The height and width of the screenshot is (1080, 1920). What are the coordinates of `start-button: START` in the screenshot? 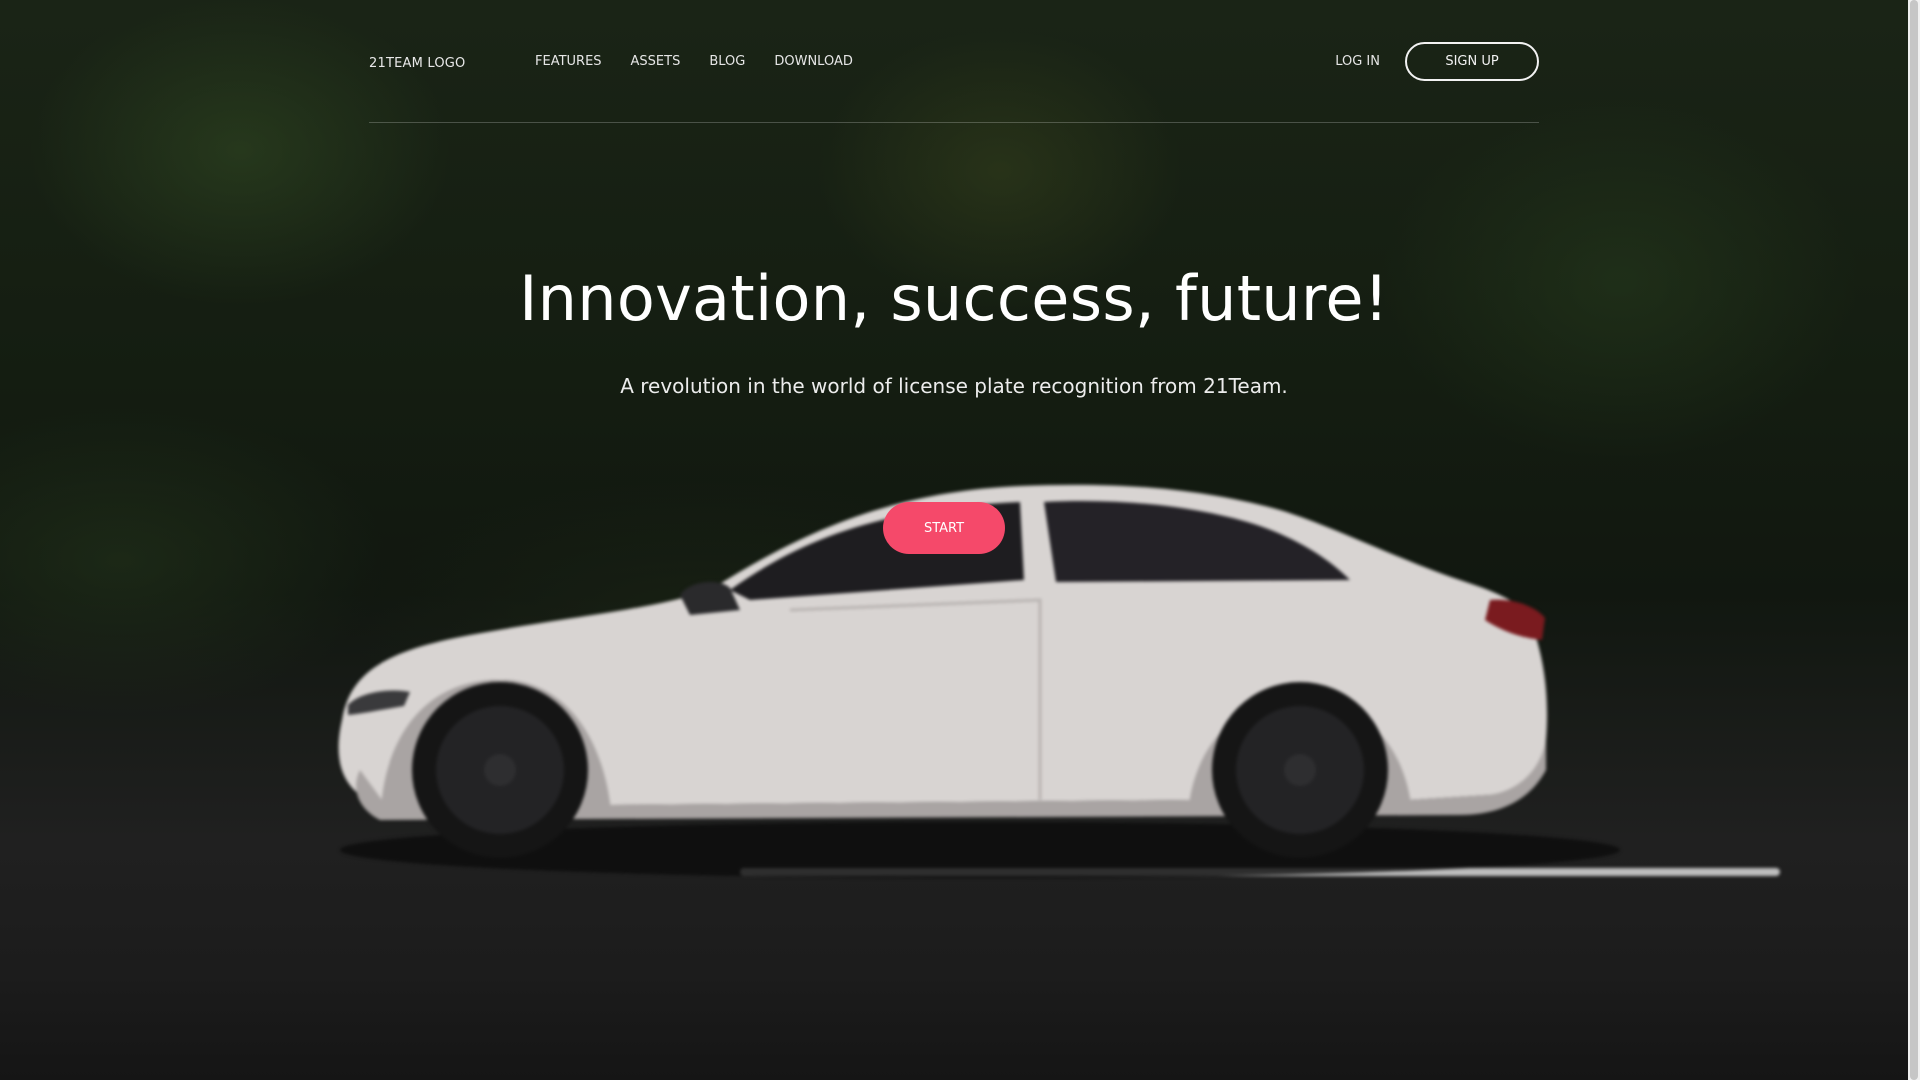 It's located at (944, 528).